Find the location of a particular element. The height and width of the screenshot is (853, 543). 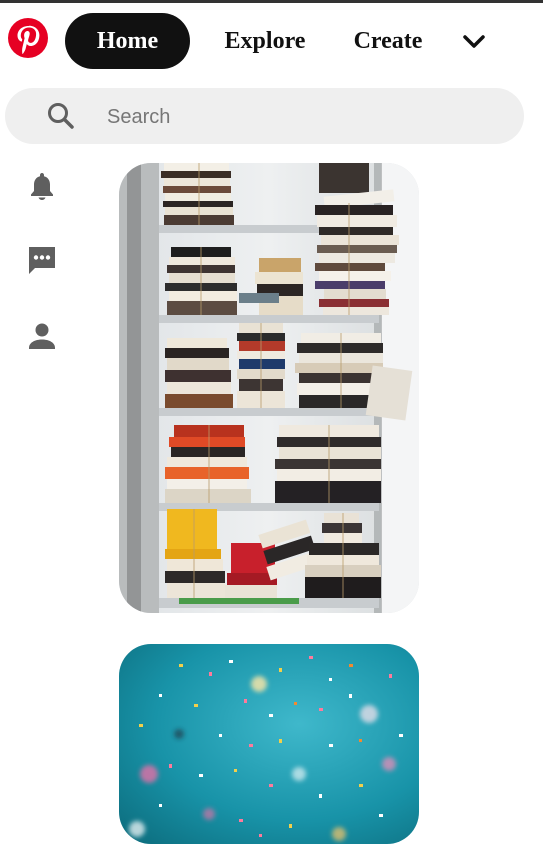

pin-image-confetti is located at coordinates (269, 744).